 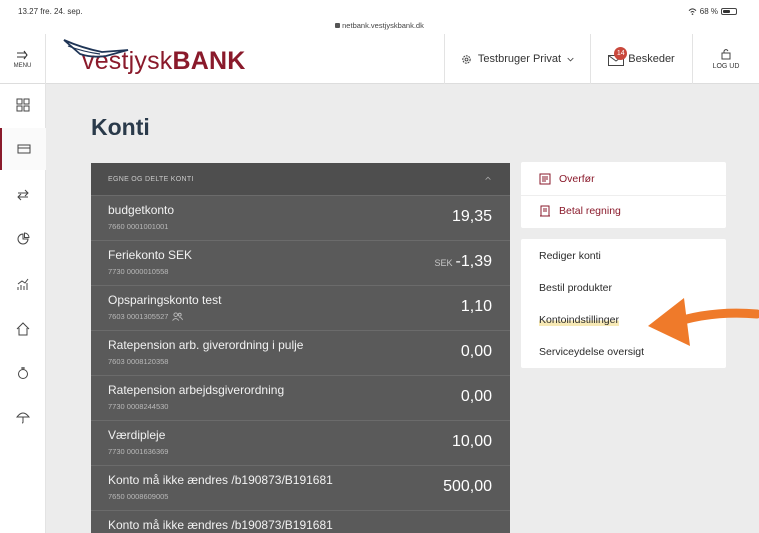 What do you see at coordinates (206, 345) in the screenshot?
I see `account-name: Ratepension arb. giverordning i pulje` at bounding box center [206, 345].